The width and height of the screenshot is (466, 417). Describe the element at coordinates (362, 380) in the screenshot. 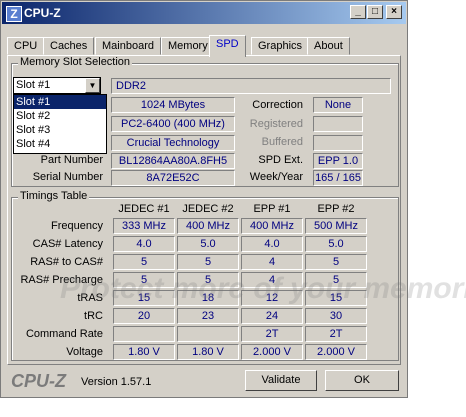

I see `ok-button: OK` at that location.